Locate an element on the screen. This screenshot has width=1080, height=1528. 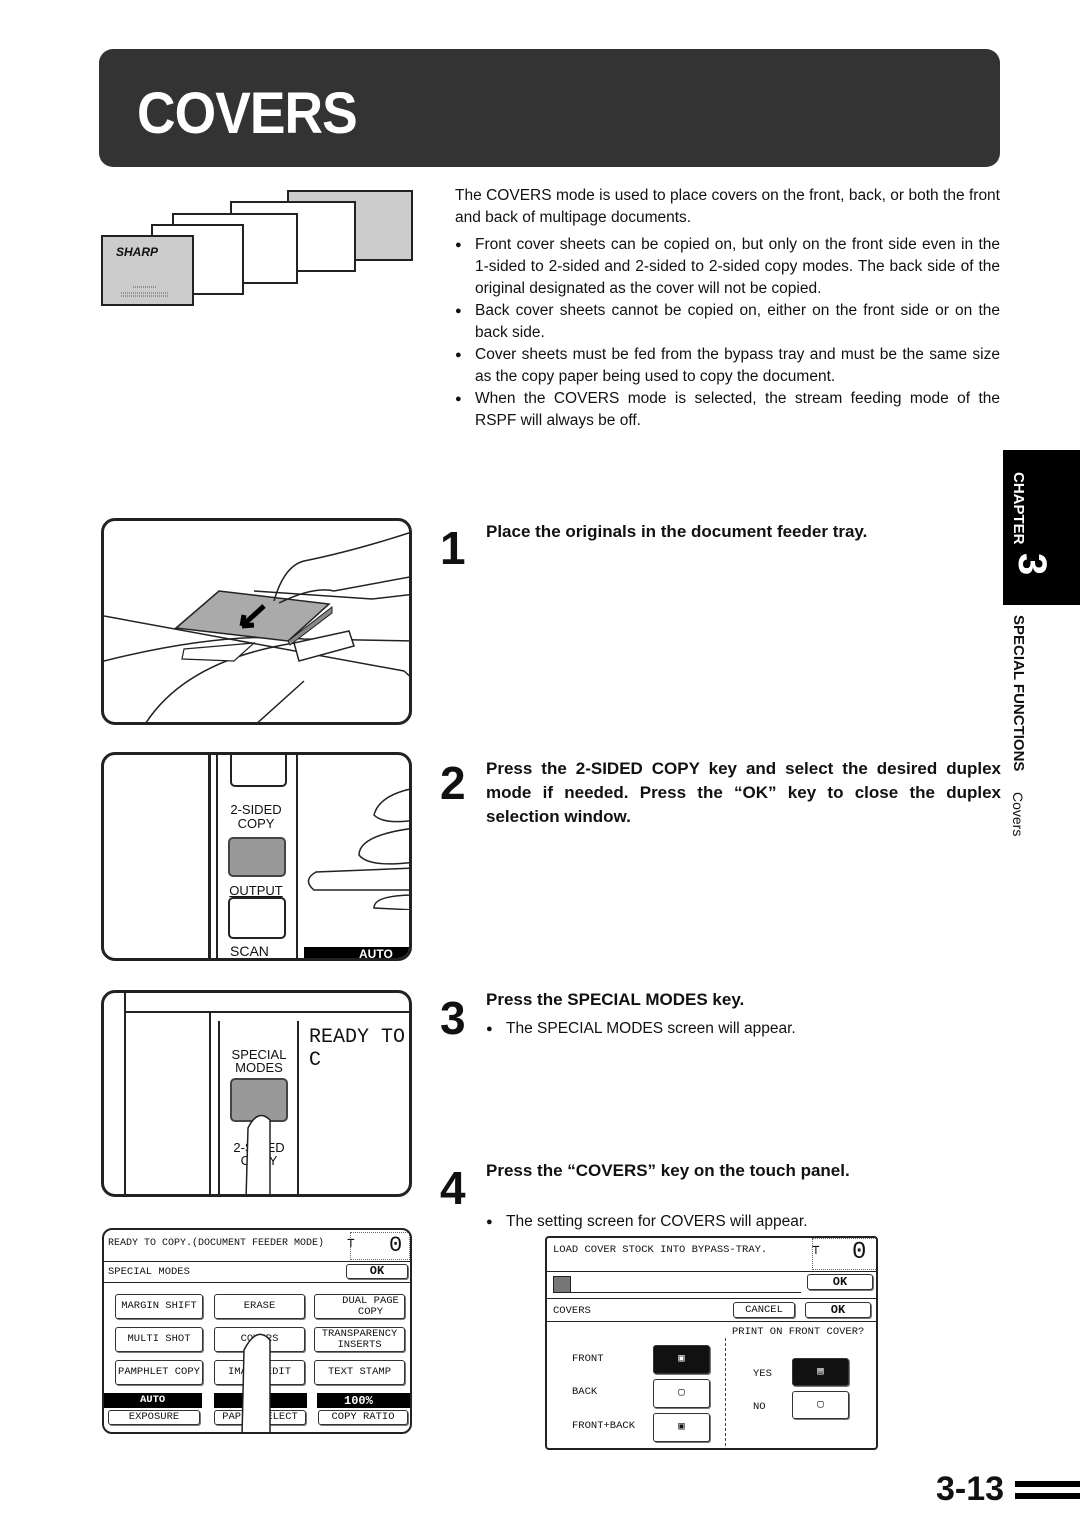
blank-front-icon: ▢ is located at coordinates (820, 1404).